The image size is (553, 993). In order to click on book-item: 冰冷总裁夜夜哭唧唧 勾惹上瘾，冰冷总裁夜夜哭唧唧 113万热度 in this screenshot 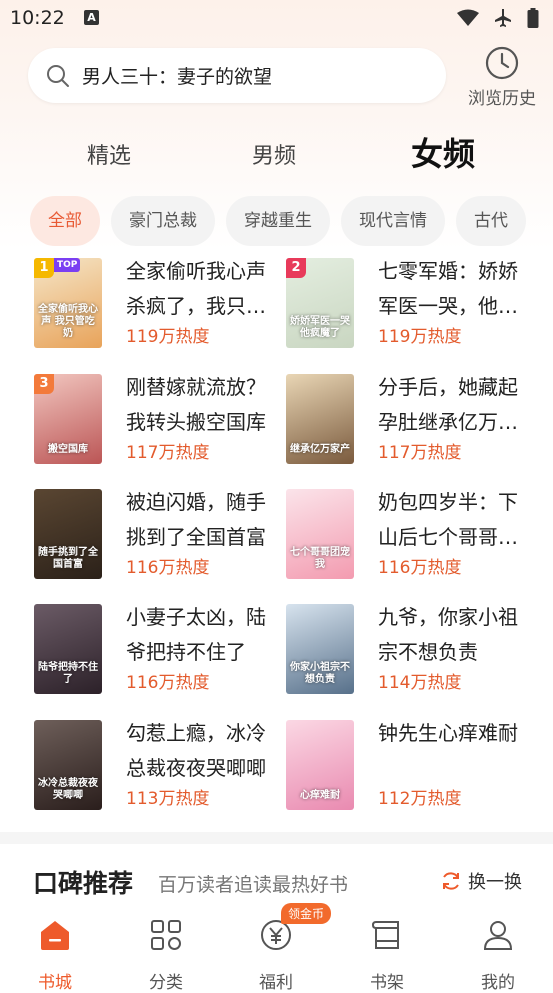, I will do `click(164, 767)`.